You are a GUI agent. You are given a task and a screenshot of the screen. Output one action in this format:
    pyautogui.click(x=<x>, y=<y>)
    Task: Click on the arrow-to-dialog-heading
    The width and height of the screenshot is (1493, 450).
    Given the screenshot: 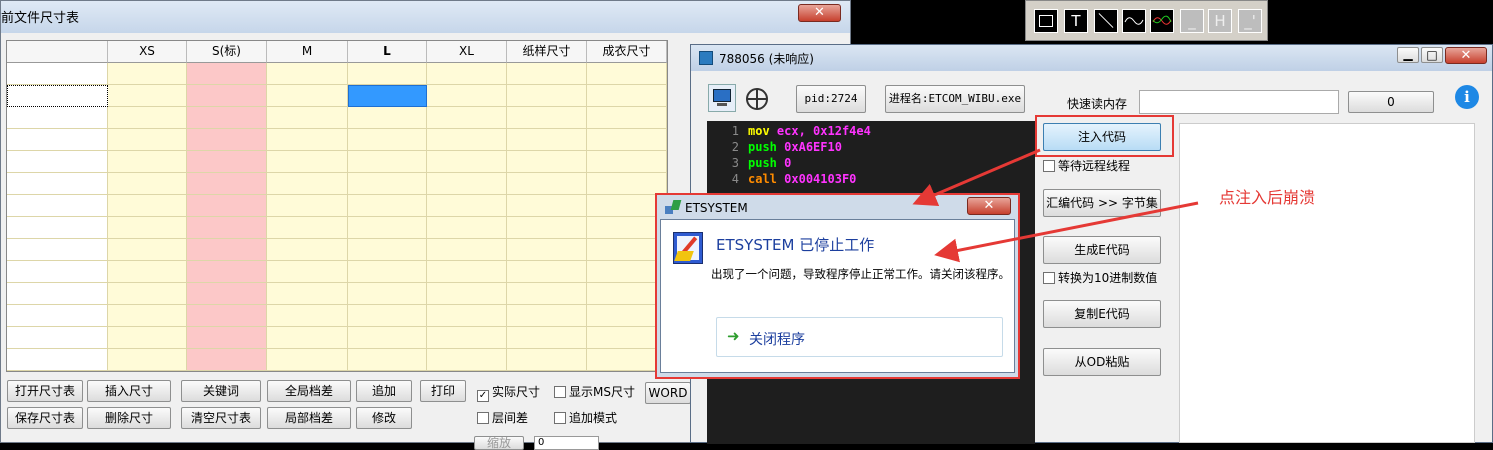 What is the action you would take?
    pyautogui.click(x=1066, y=232)
    